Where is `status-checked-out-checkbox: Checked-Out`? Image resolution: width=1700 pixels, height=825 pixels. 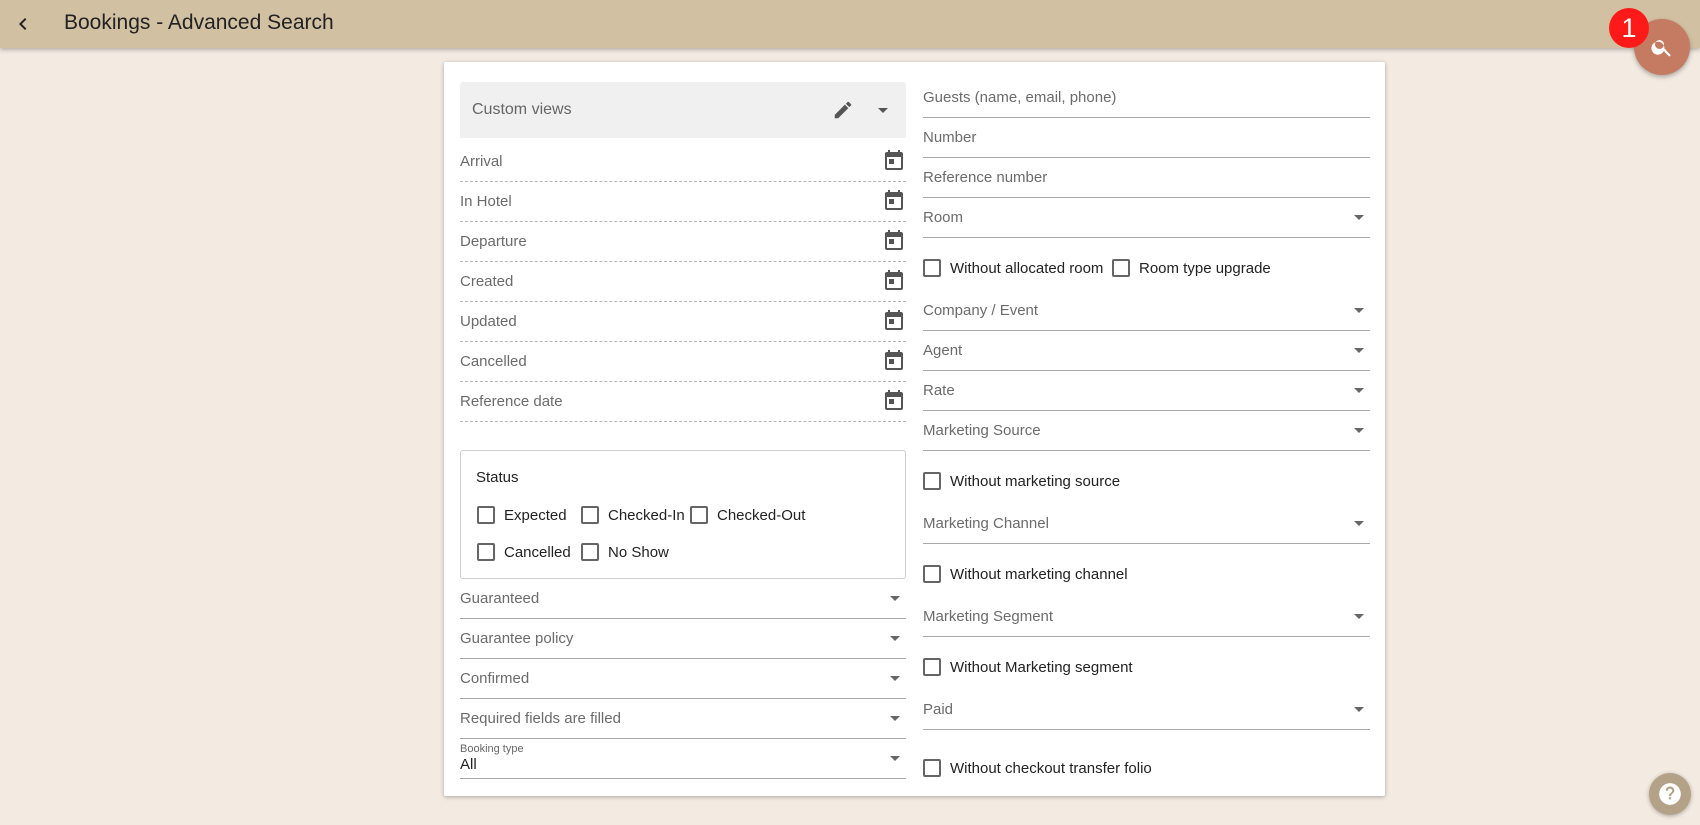 status-checked-out-checkbox: Checked-Out is located at coordinates (747, 515).